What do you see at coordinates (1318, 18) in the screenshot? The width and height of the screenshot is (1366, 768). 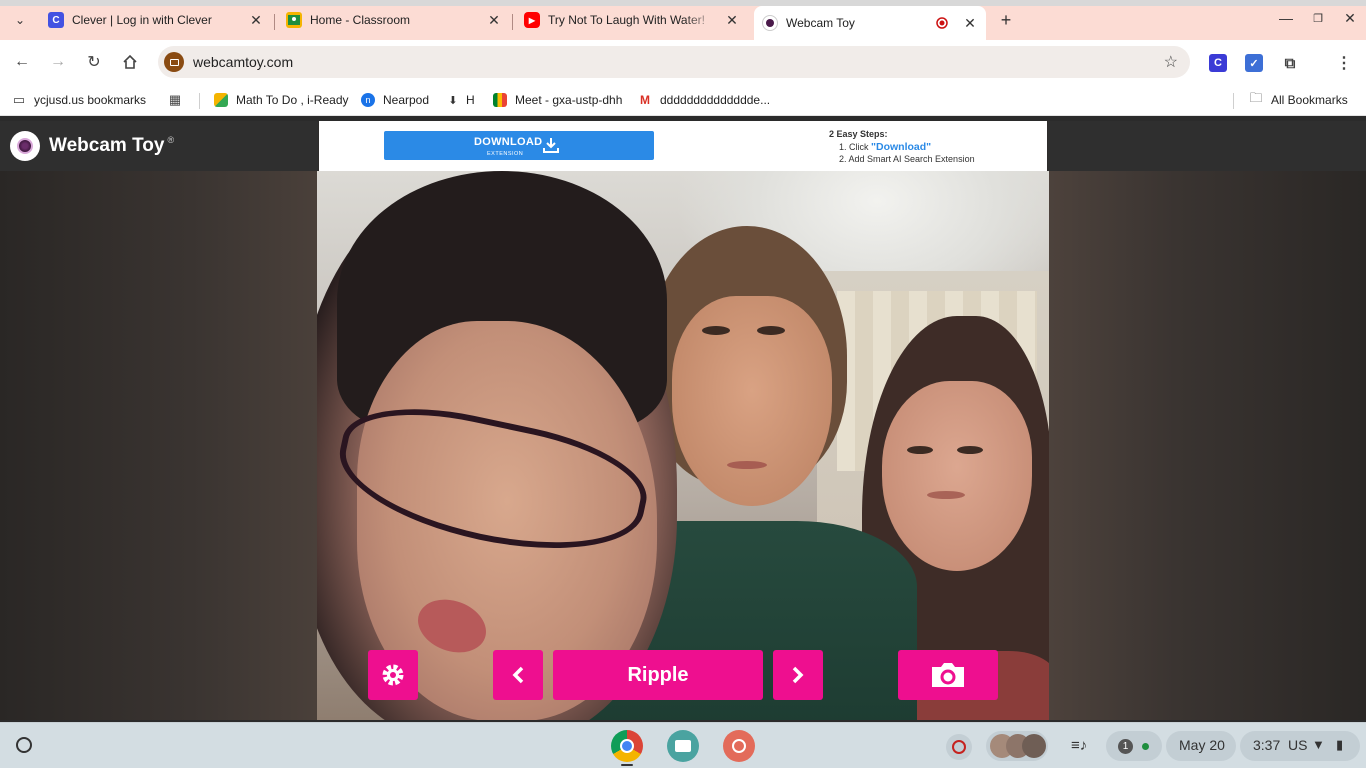 I see `maximize-icon: ❐` at bounding box center [1318, 18].